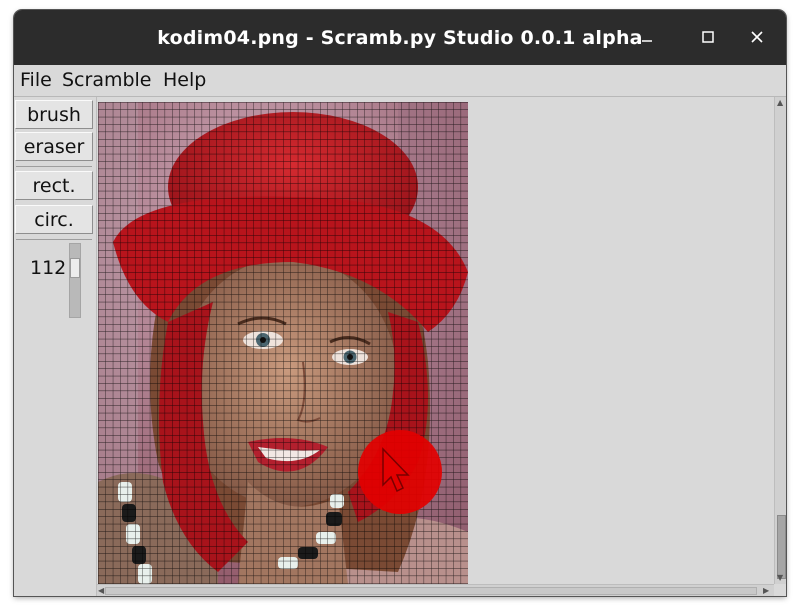  What do you see at coordinates (55, 346) in the screenshot?
I see `tool-panel: brush eraser rect. circ. 112` at bounding box center [55, 346].